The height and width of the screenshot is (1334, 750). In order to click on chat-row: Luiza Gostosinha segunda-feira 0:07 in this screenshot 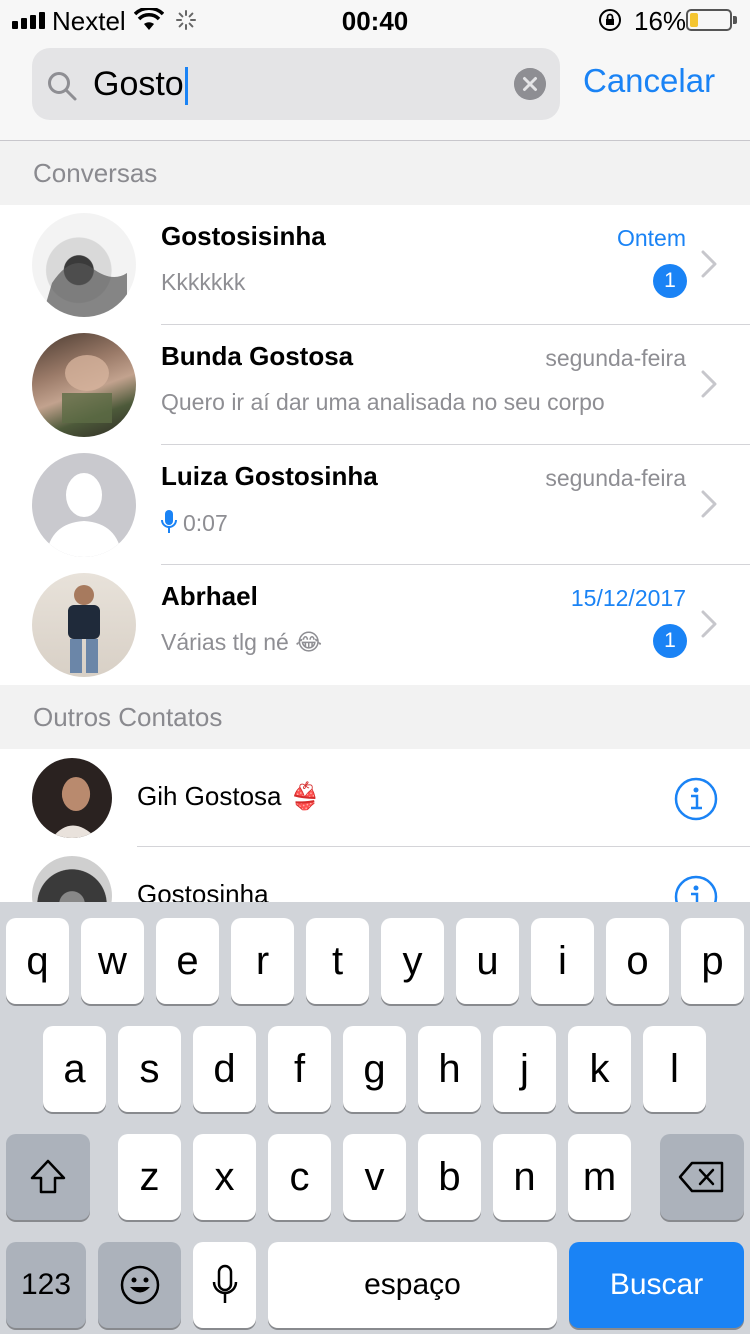, I will do `click(375, 505)`.